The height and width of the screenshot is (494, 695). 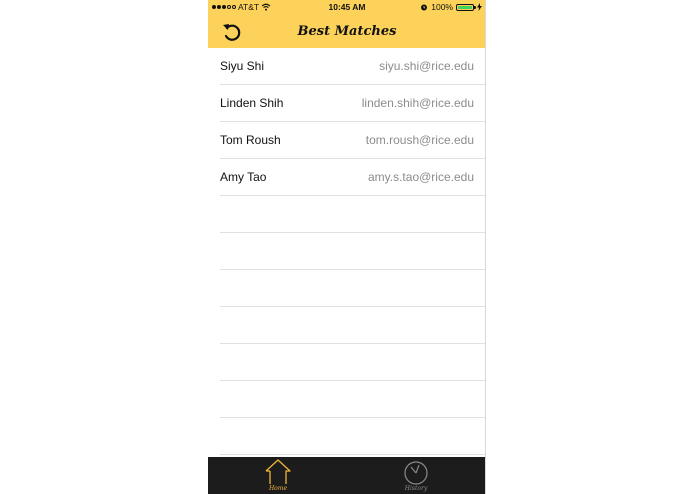 What do you see at coordinates (479, 7) in the screenshot?
I see `charging-bolt-icon` at bounding box center [479, 7].